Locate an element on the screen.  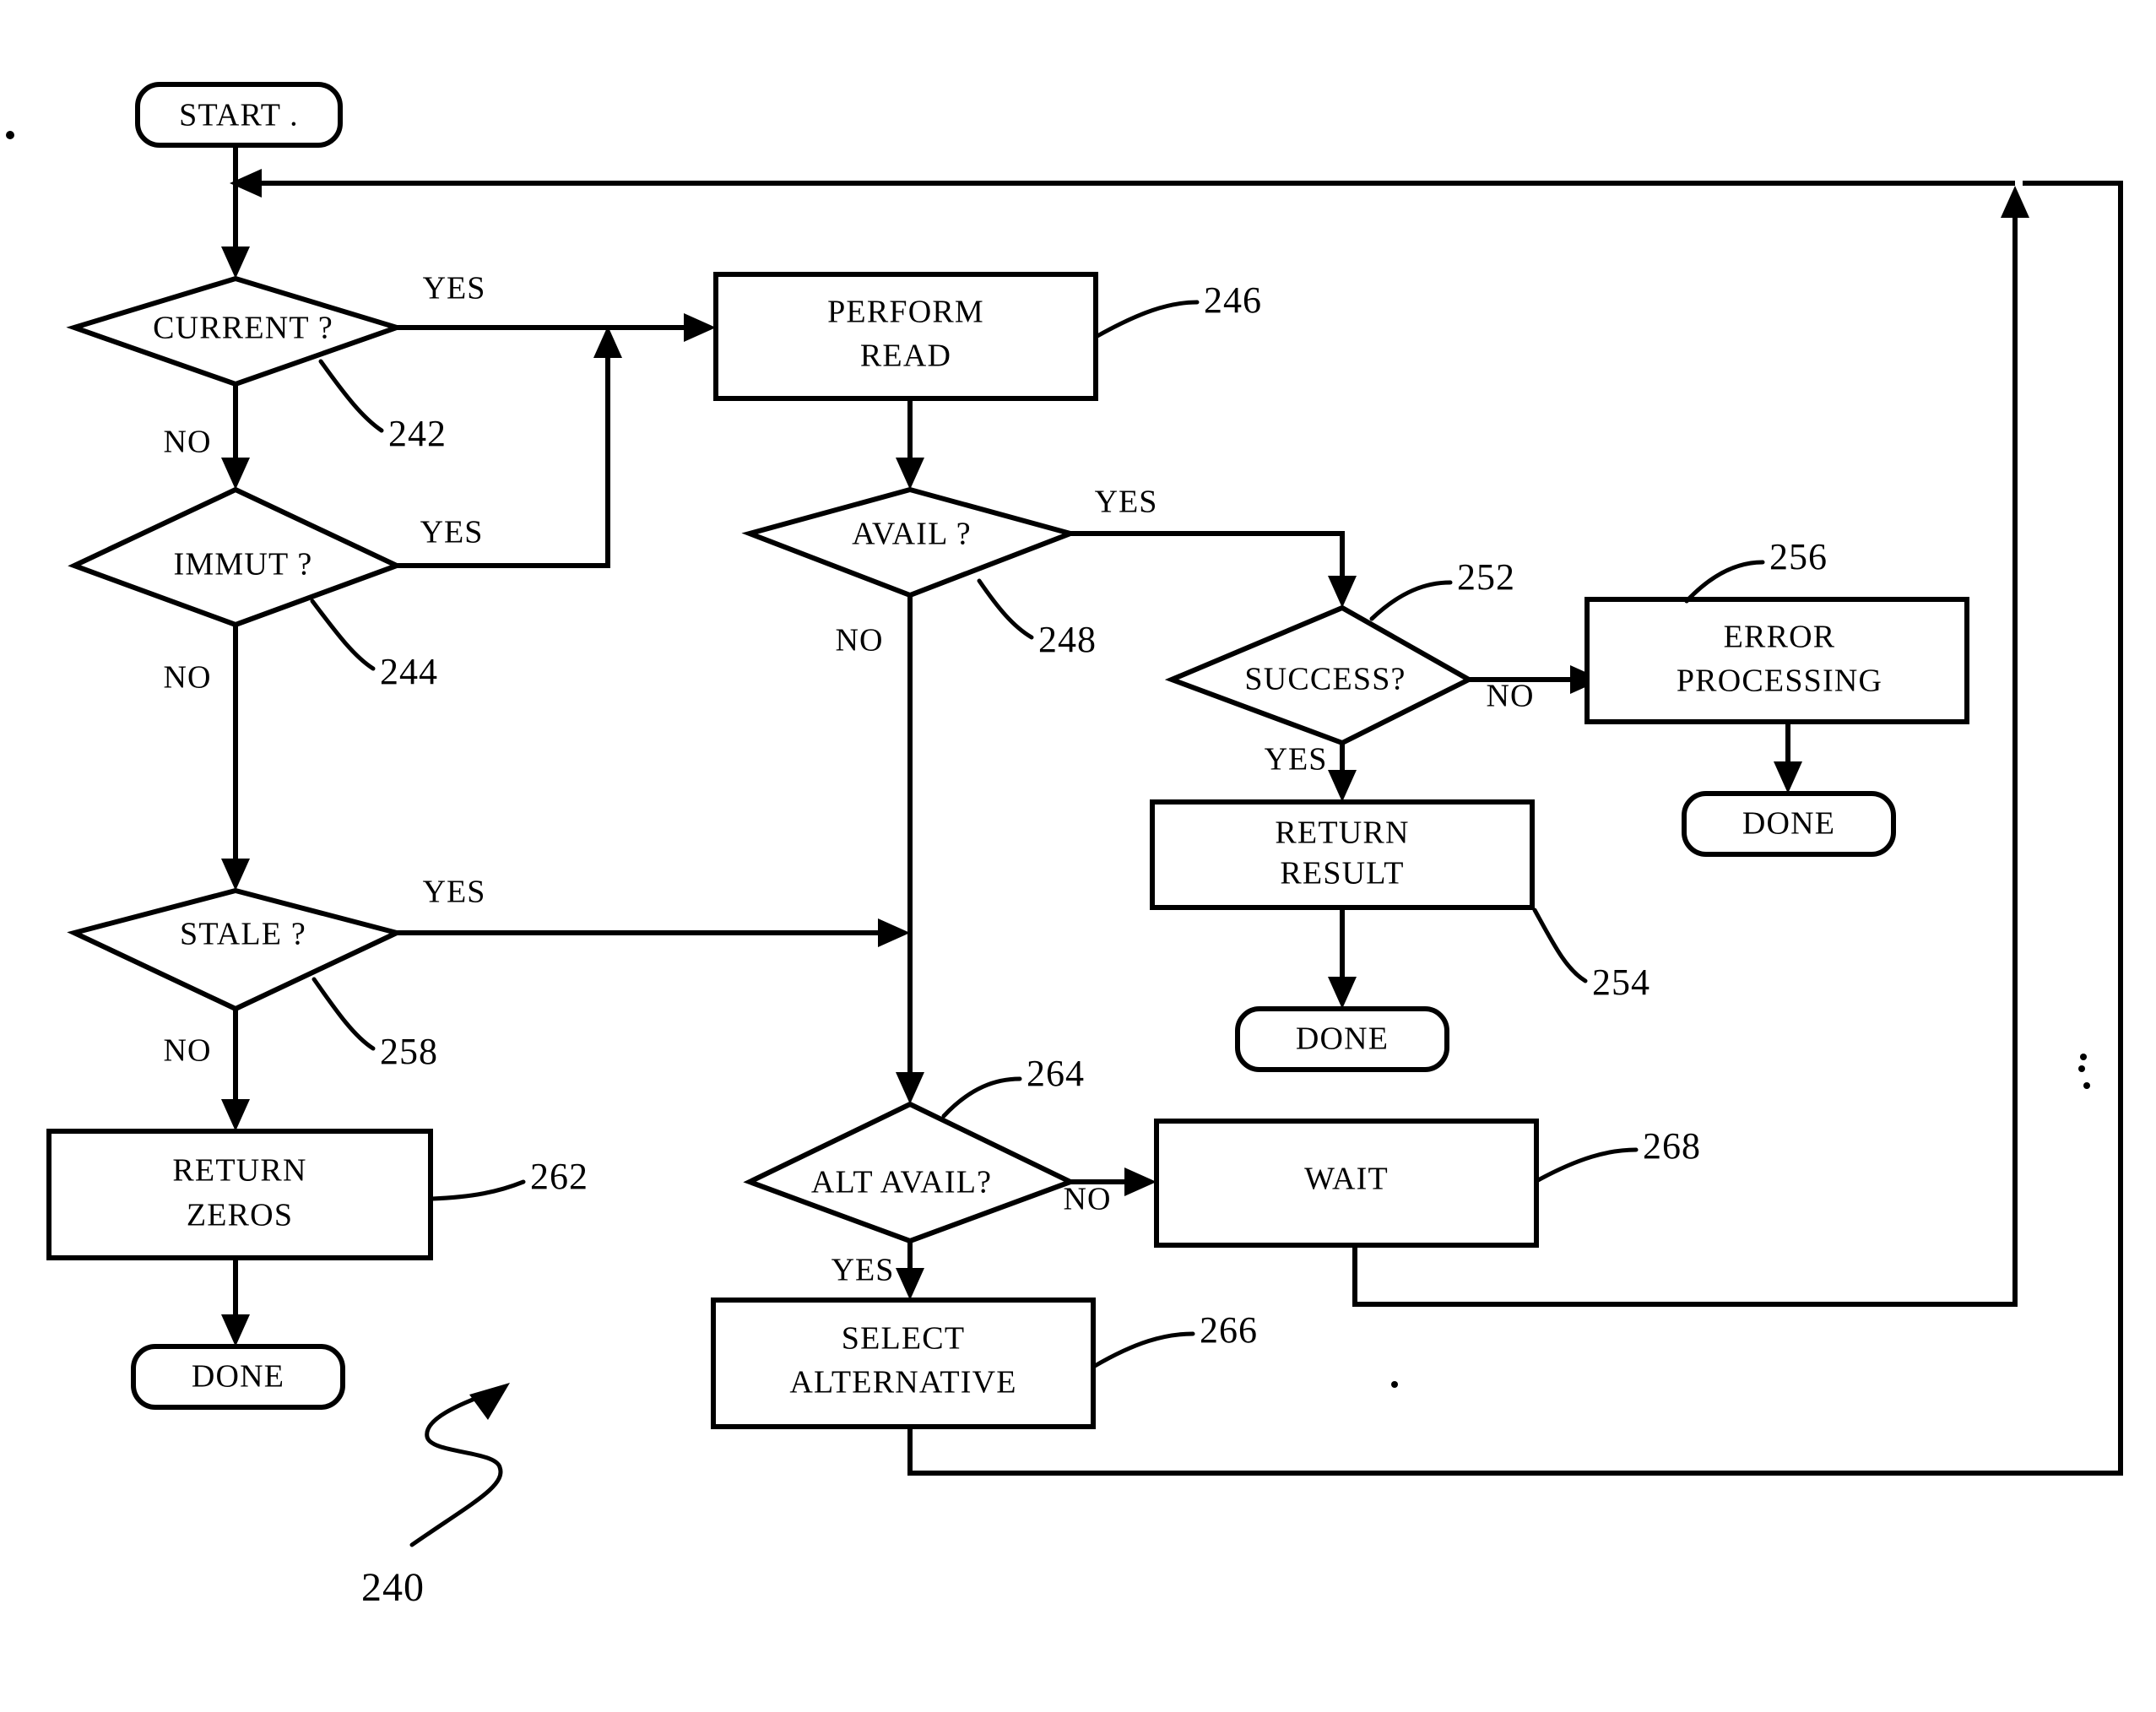
scan-speck-right-lower is located at coordinates (2086, 1085).